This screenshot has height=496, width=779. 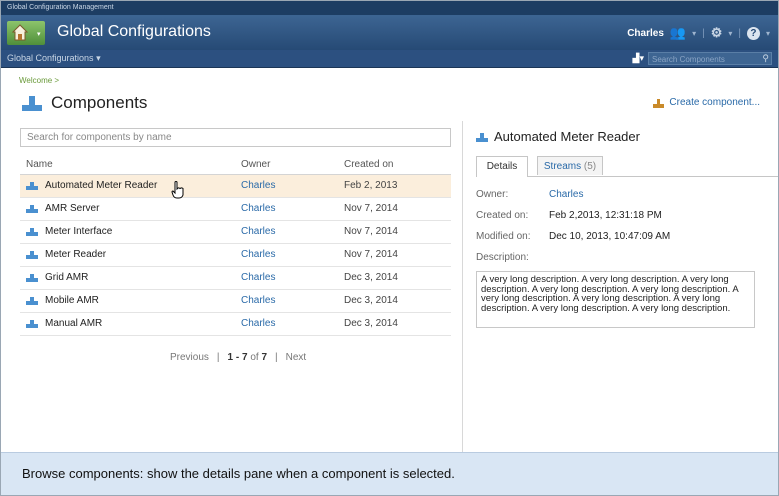 What do you see at coordinates (389, 8) in the screenshot?
I see `suite-name: Global Configuration Management` at bounding box center [389, 8].